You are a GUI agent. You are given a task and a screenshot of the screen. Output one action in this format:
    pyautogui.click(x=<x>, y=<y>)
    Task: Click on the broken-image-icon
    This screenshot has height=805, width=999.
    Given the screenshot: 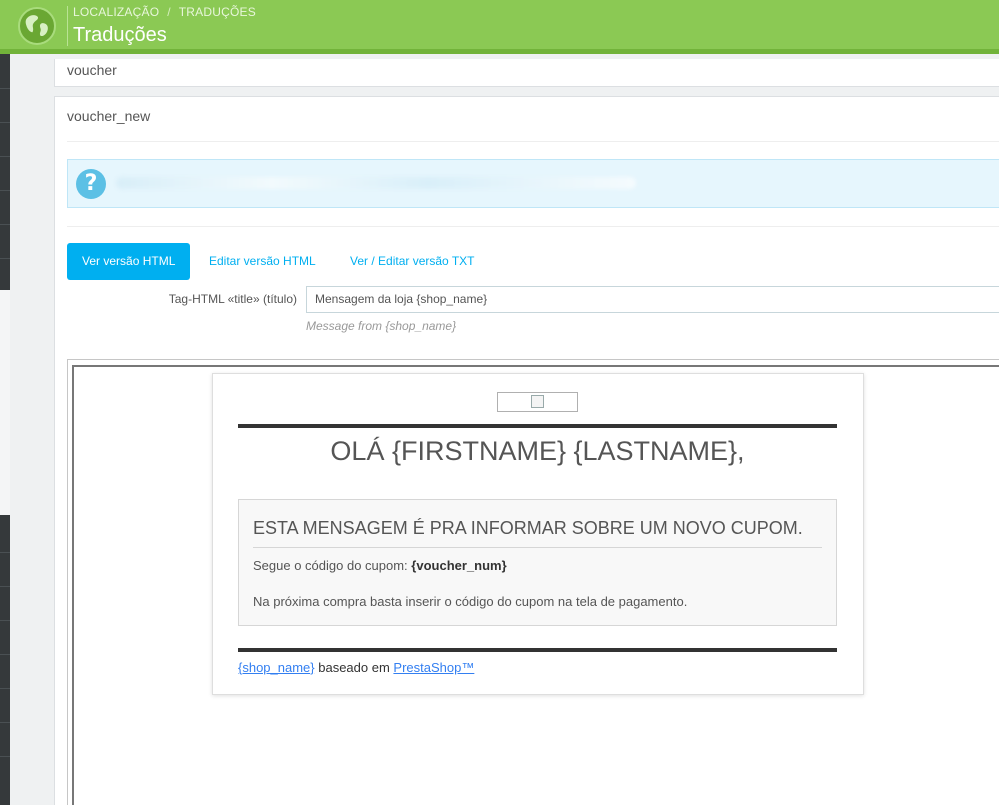 What is the action you would take?
    pyautogui.click(x=537, y=401)
    